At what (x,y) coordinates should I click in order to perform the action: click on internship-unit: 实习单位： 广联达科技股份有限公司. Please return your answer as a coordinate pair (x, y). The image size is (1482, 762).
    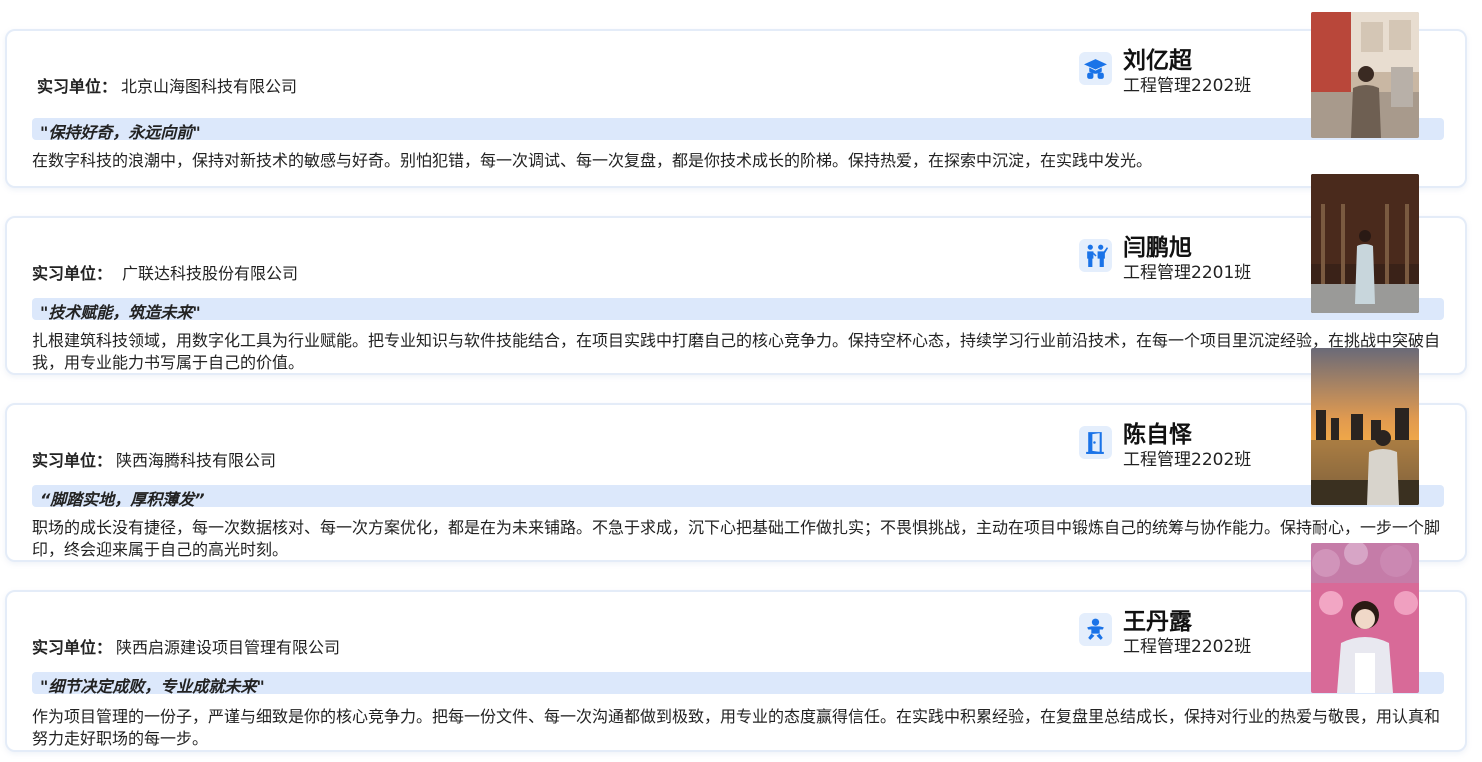
    Looking at the image, I should click on (165, 272).